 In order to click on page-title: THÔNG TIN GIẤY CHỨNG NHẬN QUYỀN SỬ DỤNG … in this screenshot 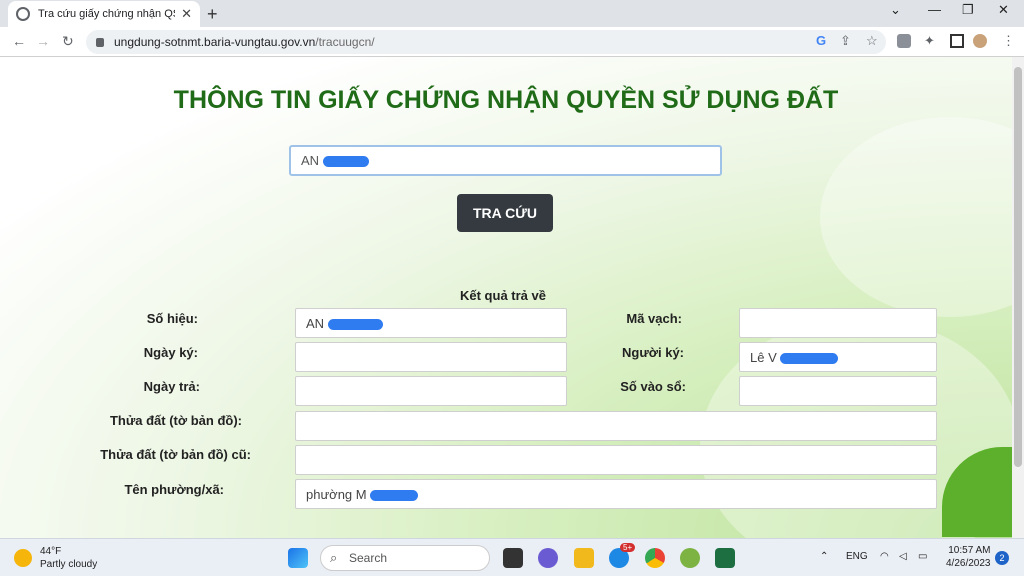, I will do `click(506, 100)`.